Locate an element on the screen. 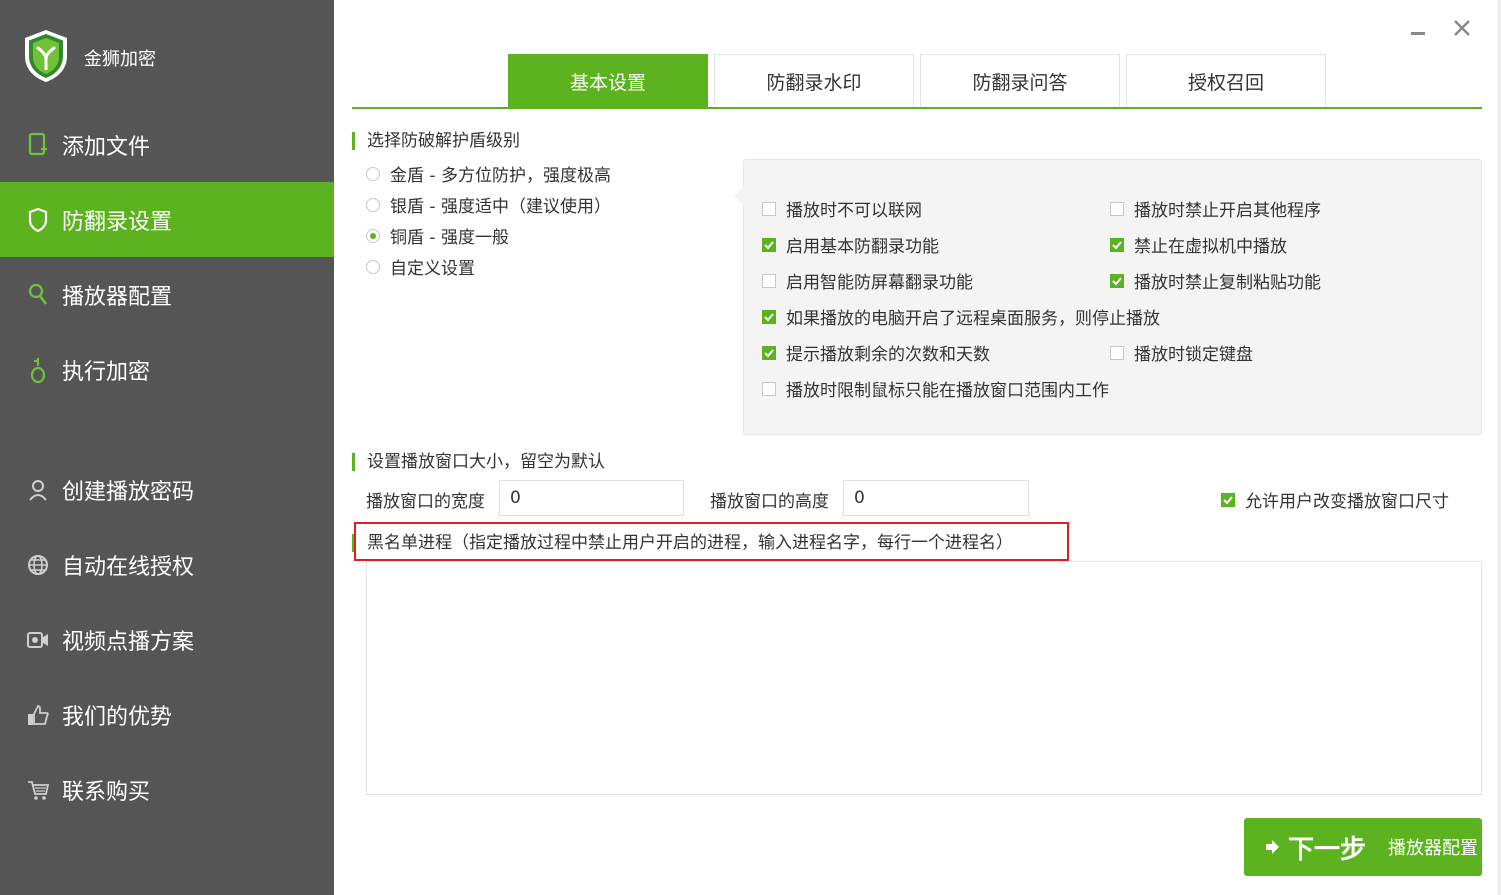 The image size is (1501, 895). option-limit-mouse: 播放时限制鼠标只能在播放窗口范围内工作 is located at coordinates (935, 388).